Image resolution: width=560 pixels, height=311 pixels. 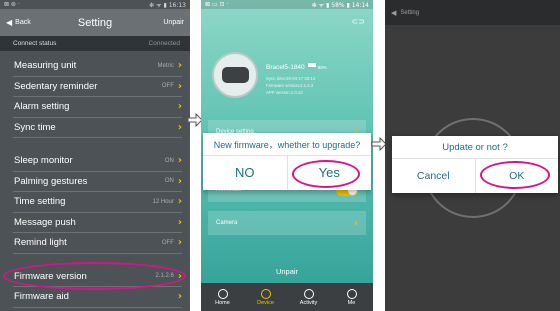 What do you see at coordinates (97, 297) in the screenshot?
I see `setting-firmware-aid: Firmware aid ›` at bounding box center [97, 297].